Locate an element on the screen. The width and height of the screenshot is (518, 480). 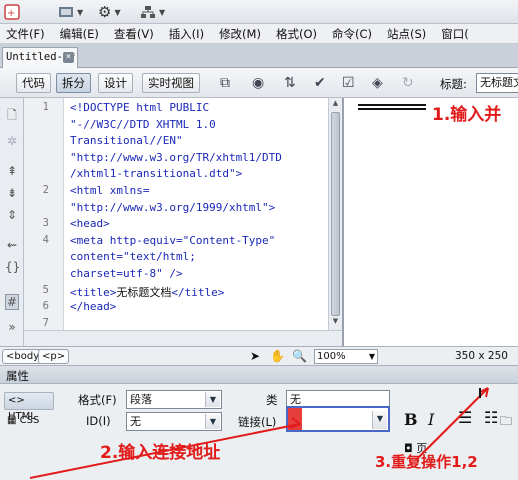
code-line: <title>无标题文档</title> is located at coordinates (147, 292).